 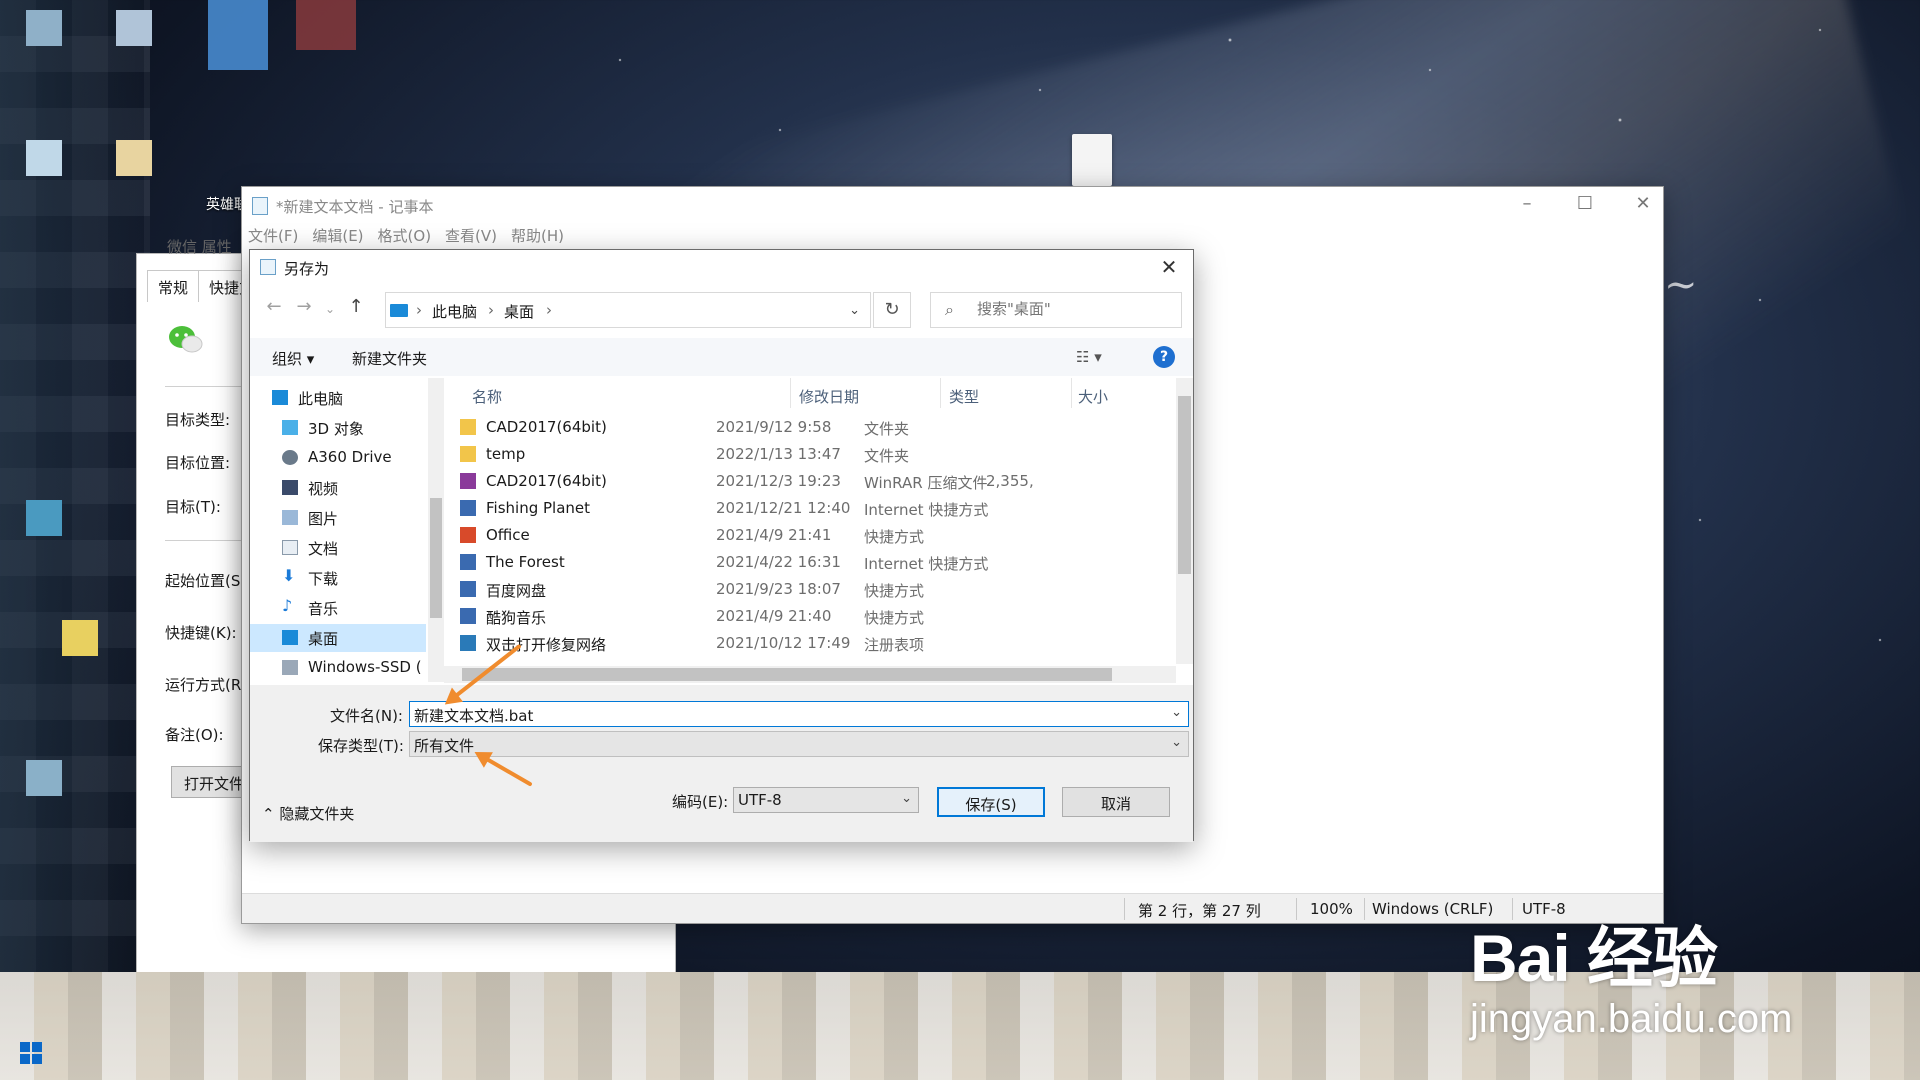 I want to click on field-target-location: 目标位置:, so click(x=198, y=463).